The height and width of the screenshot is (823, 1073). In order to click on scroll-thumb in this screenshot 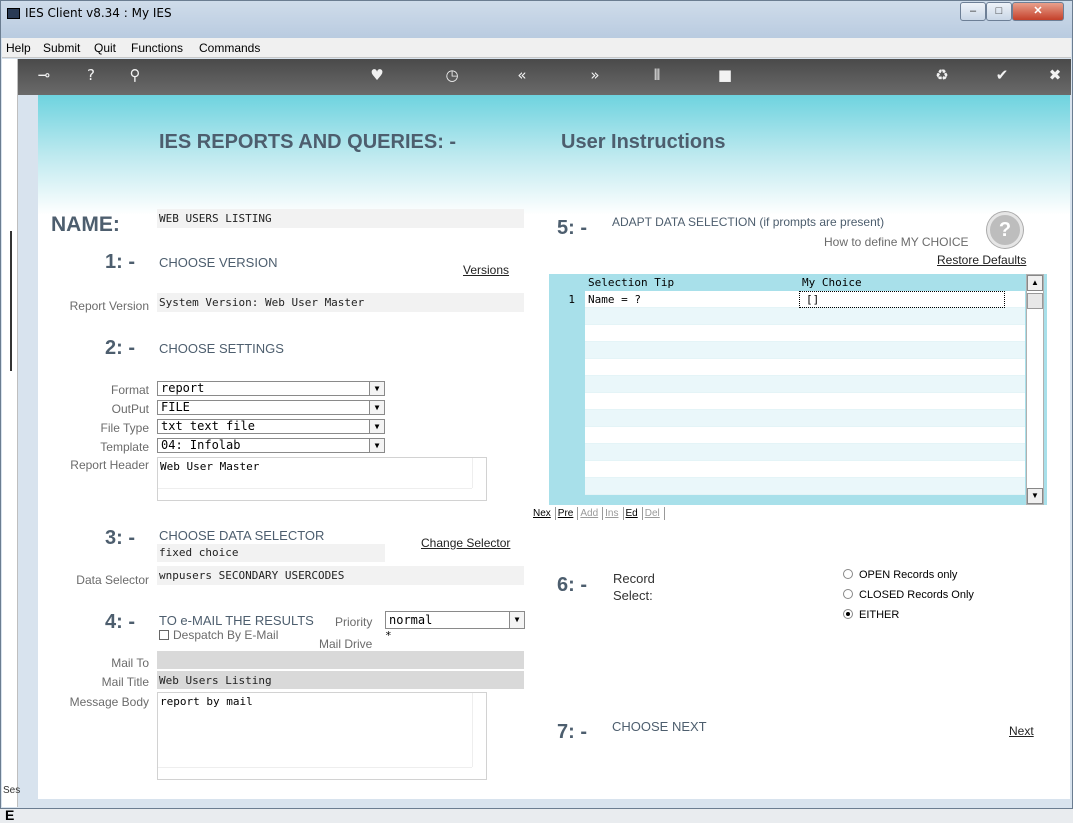, I will do `click(1035, 301)`.